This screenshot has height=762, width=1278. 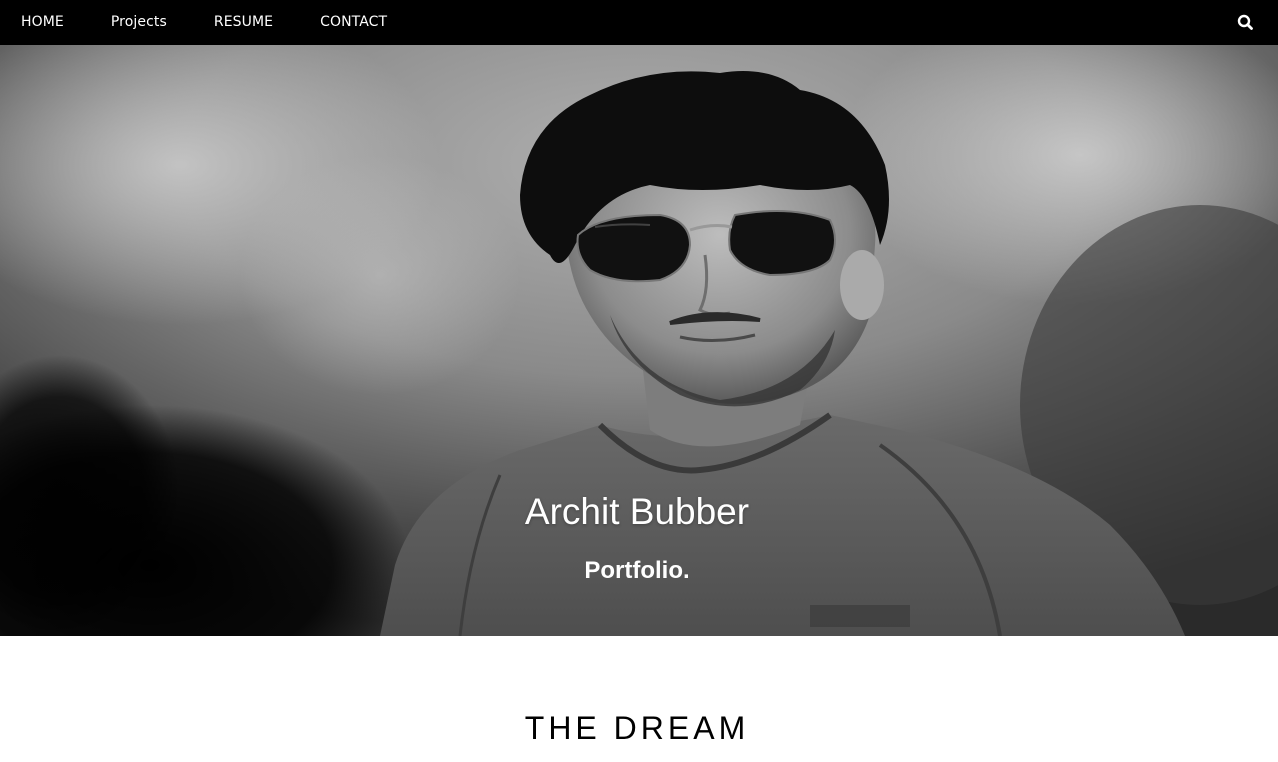 What do you see at coordinates (639, 22) in the screenshot?
I see `top-navbar: HOME Projects RESUME CONTACT` at bounding box center [639, 22].